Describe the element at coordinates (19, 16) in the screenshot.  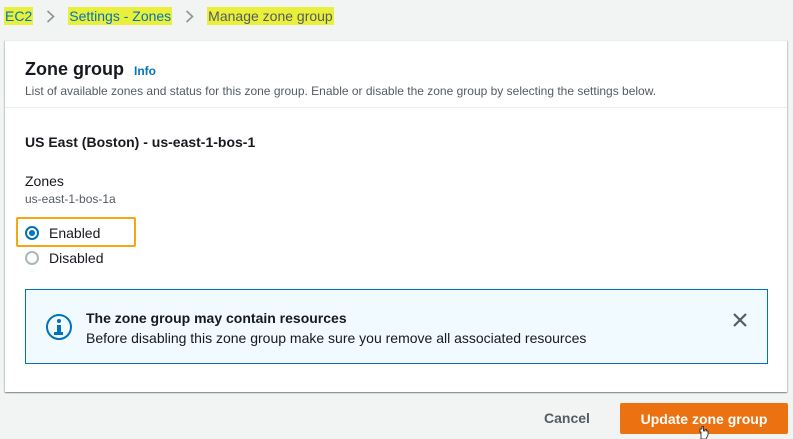
I see `breadcrumb-ec2-link: EC2` at that location.